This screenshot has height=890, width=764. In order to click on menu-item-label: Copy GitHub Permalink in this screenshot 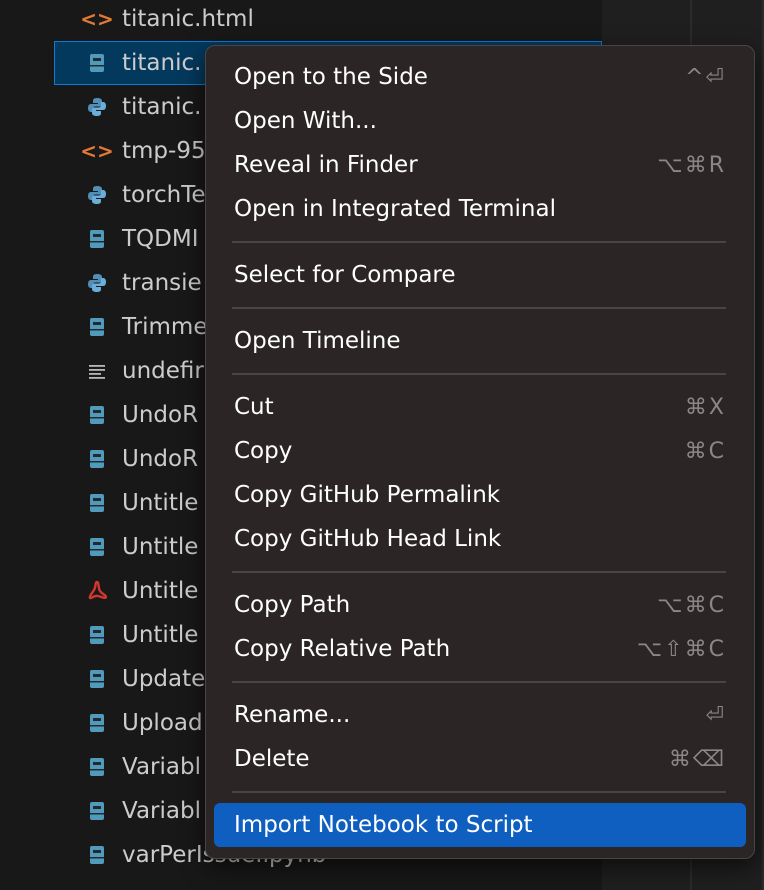, I will do `click(367, 495)`.